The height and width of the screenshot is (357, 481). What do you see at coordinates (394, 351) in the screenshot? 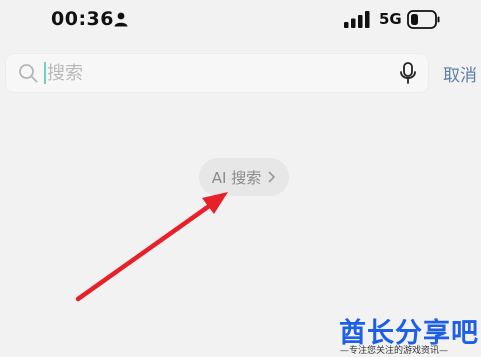
I see `watermark-subtitle: —专注您关注的游戏资讯—` at bounding box center [394, 351].